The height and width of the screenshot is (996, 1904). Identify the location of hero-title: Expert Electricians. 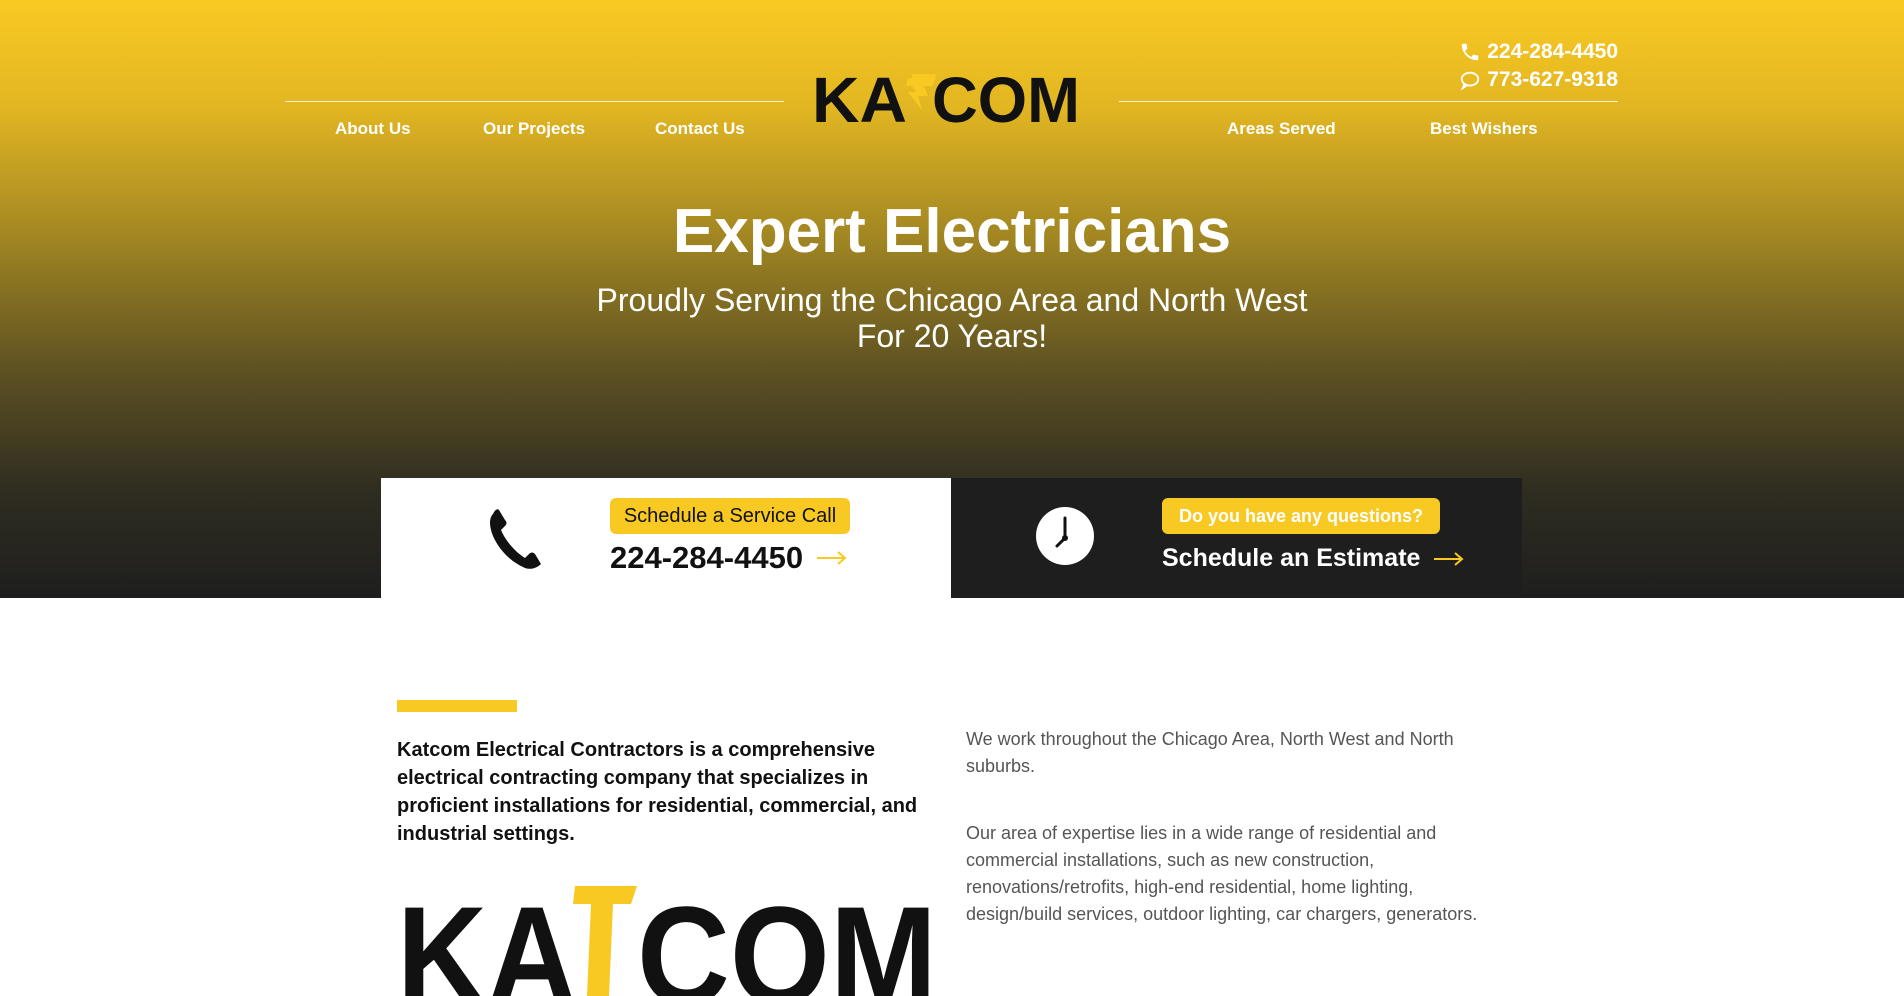
(952, 231).